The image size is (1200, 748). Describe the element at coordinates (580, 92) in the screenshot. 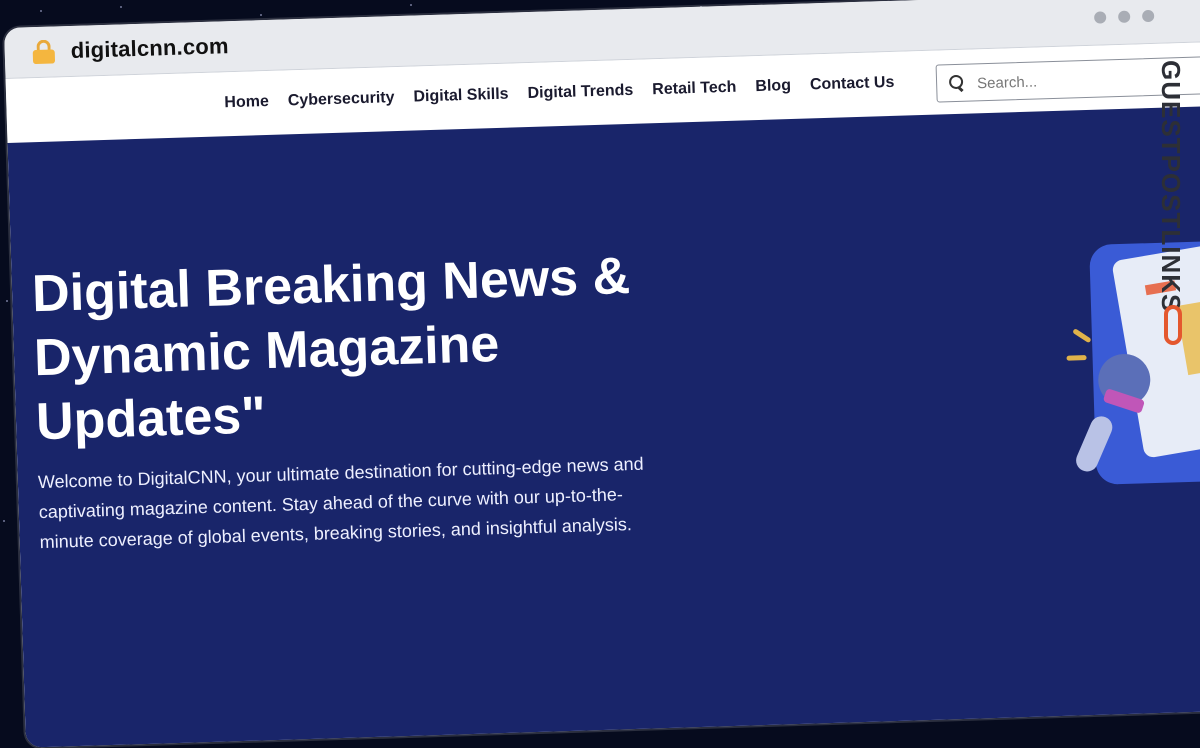

I see `nav-item-digital-trends: Digital Trends` at that location.